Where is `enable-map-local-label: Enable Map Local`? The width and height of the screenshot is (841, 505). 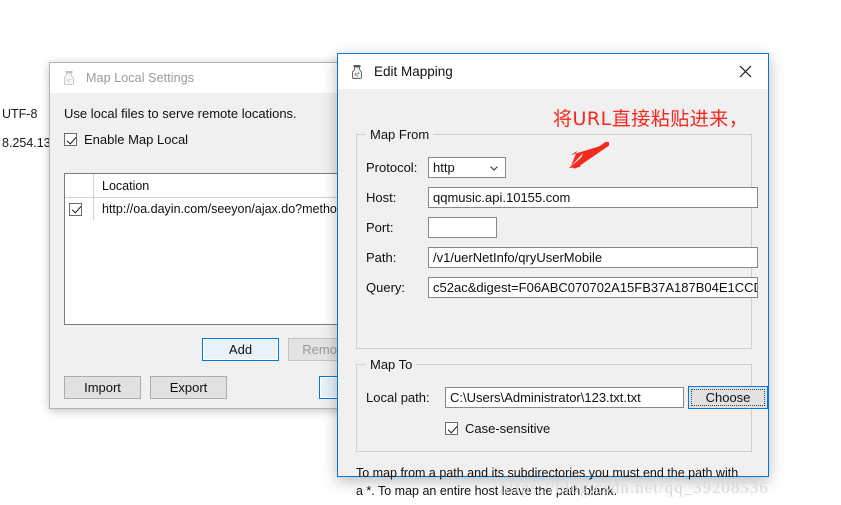 enable-map-local-label: Enable Map Local is located at coordinates (136, 139).